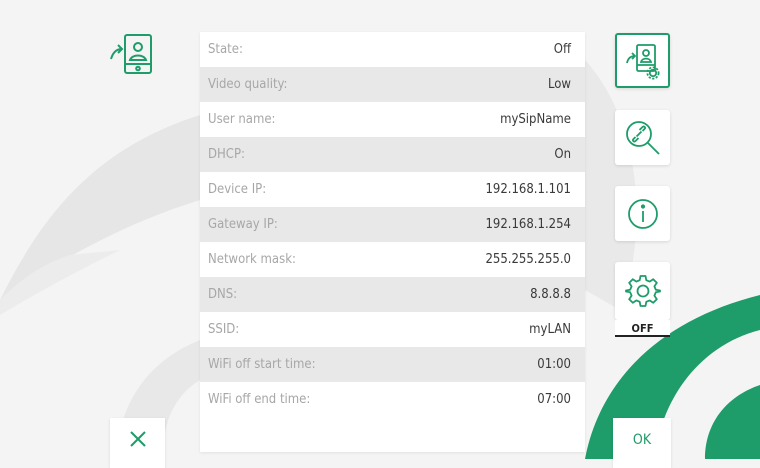  I want to click on row-dhcp: DHCP: On, so click(392, 154).